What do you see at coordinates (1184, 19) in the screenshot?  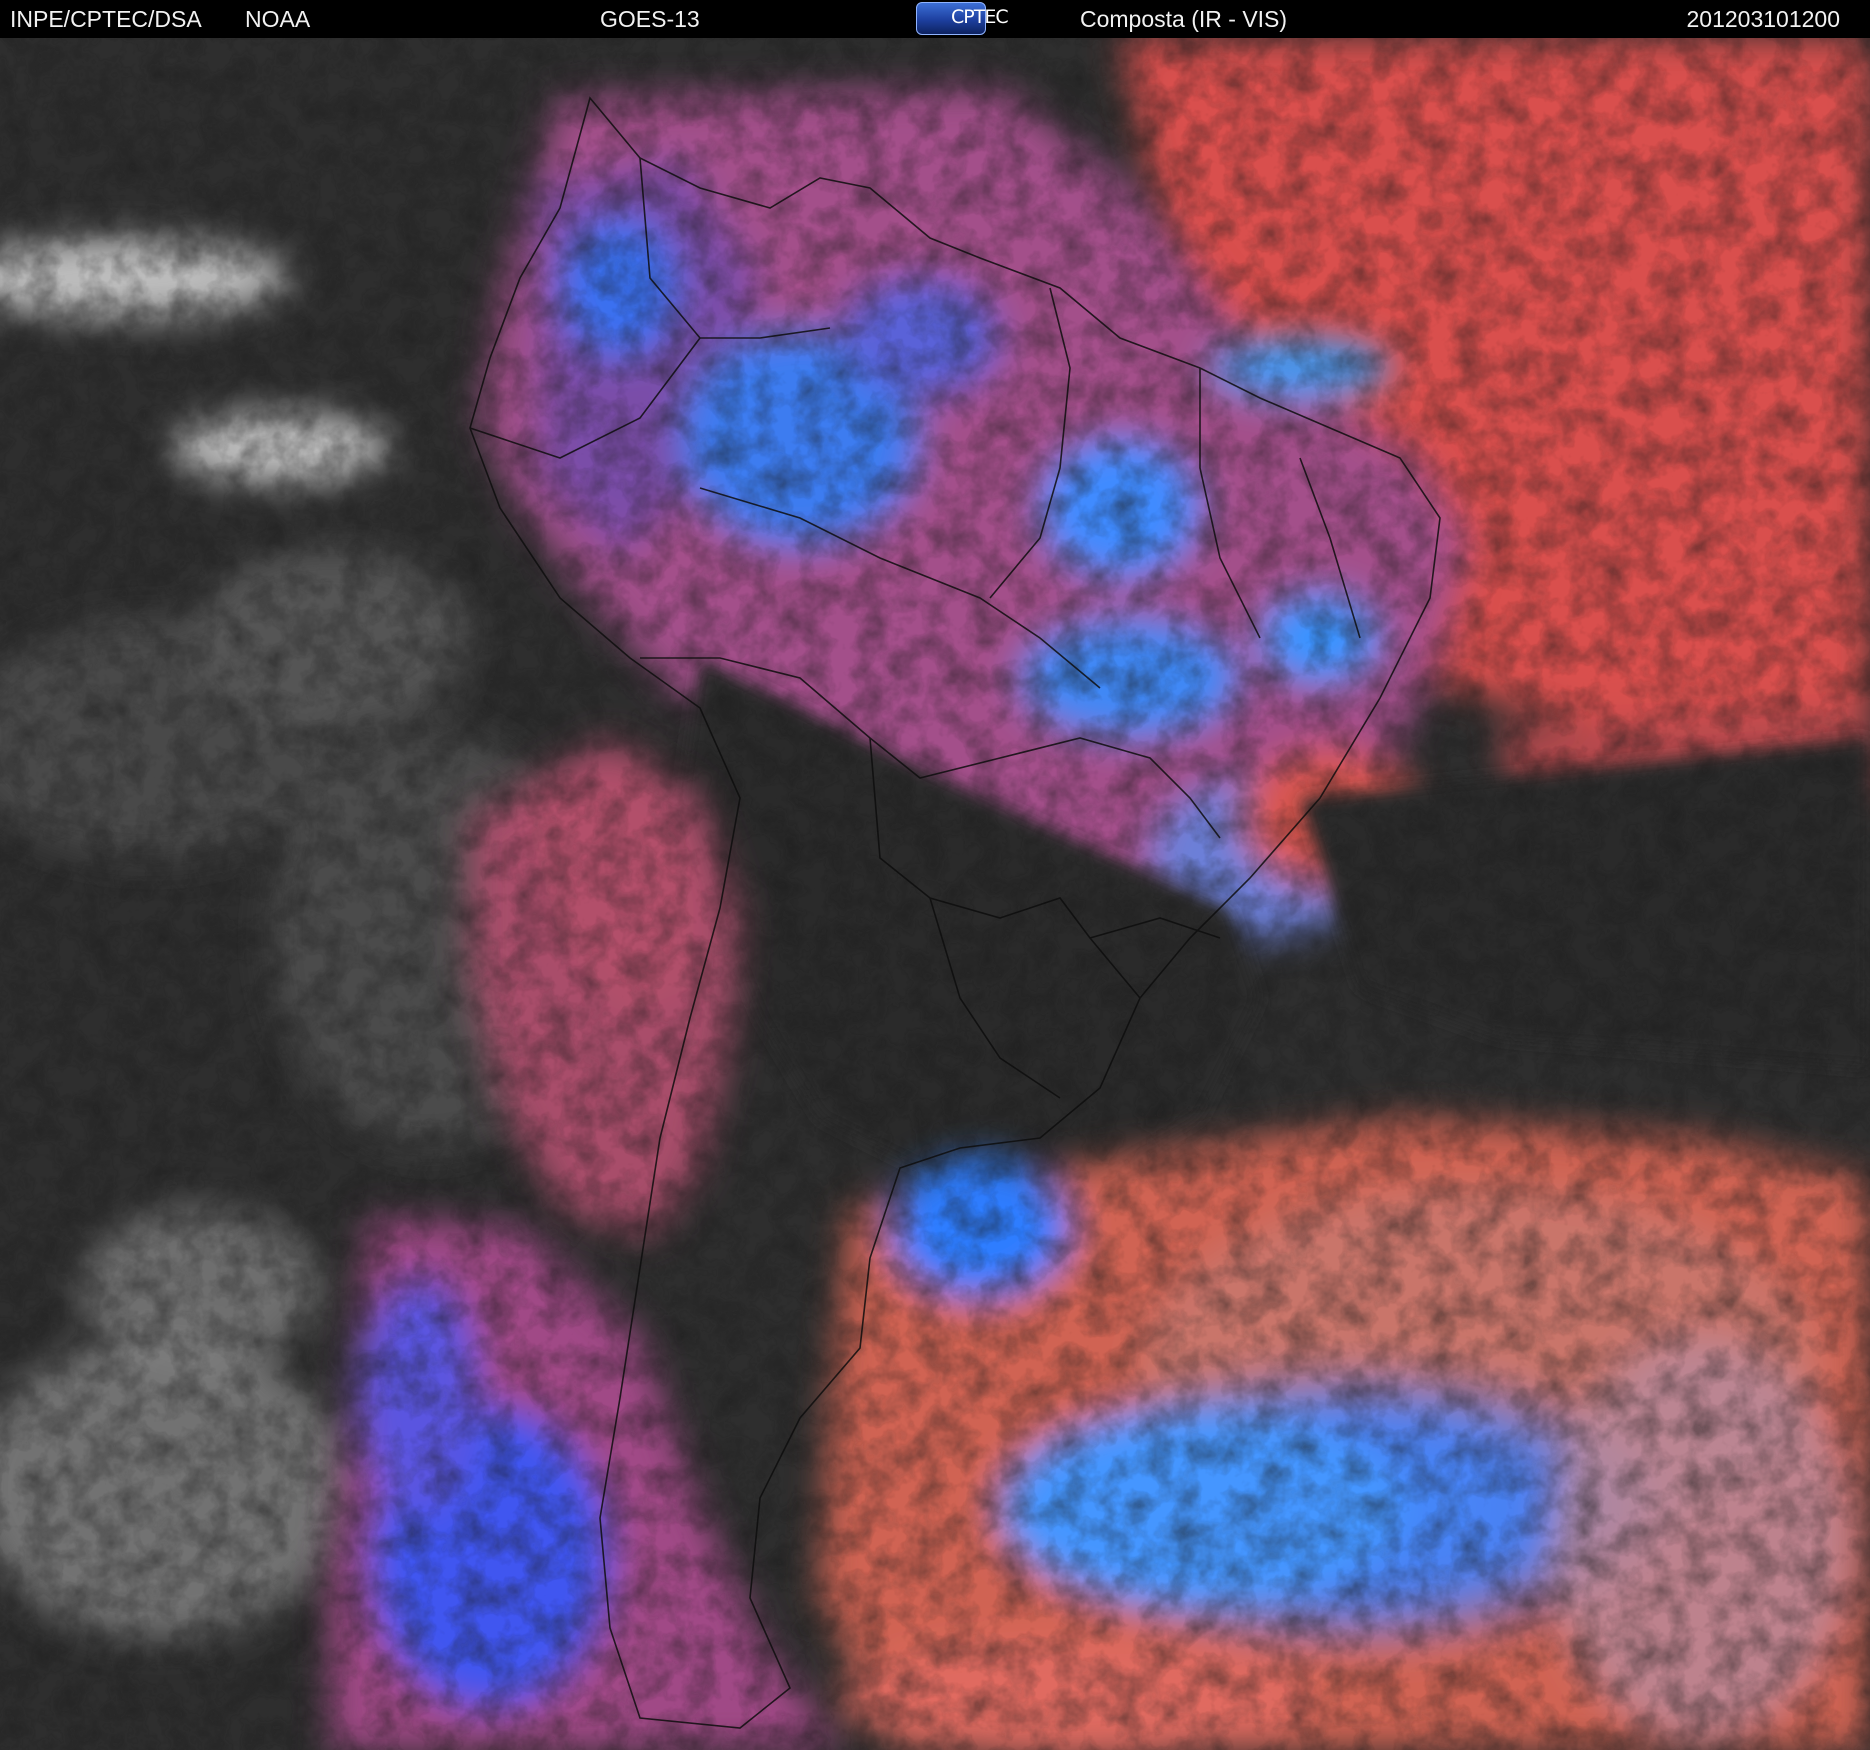 I see `product-label: Composta (IR - VIS)` at bounding box center [1184, 19].